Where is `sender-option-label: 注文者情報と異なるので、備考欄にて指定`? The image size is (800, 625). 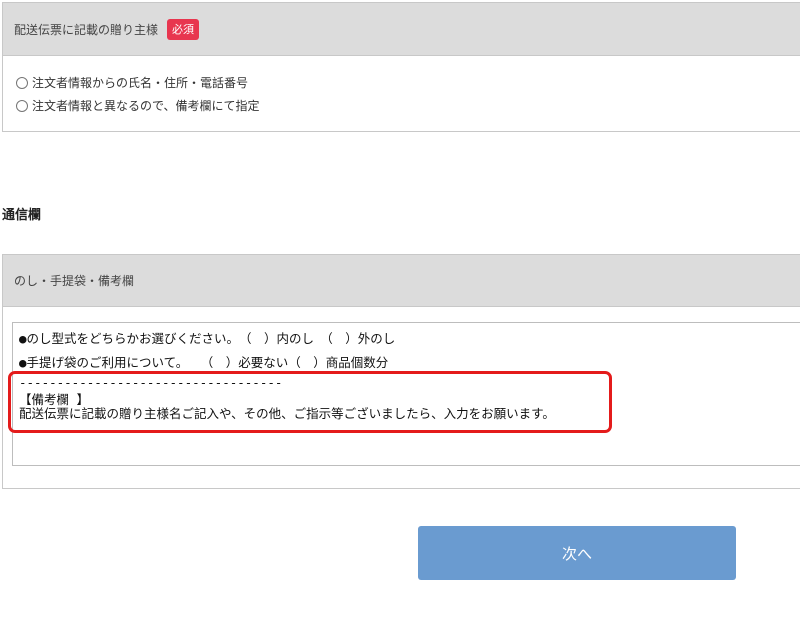 sender-option-label: 注文者情報と異なるので、備考欄にて指定 is located at coordinates (146, 106).